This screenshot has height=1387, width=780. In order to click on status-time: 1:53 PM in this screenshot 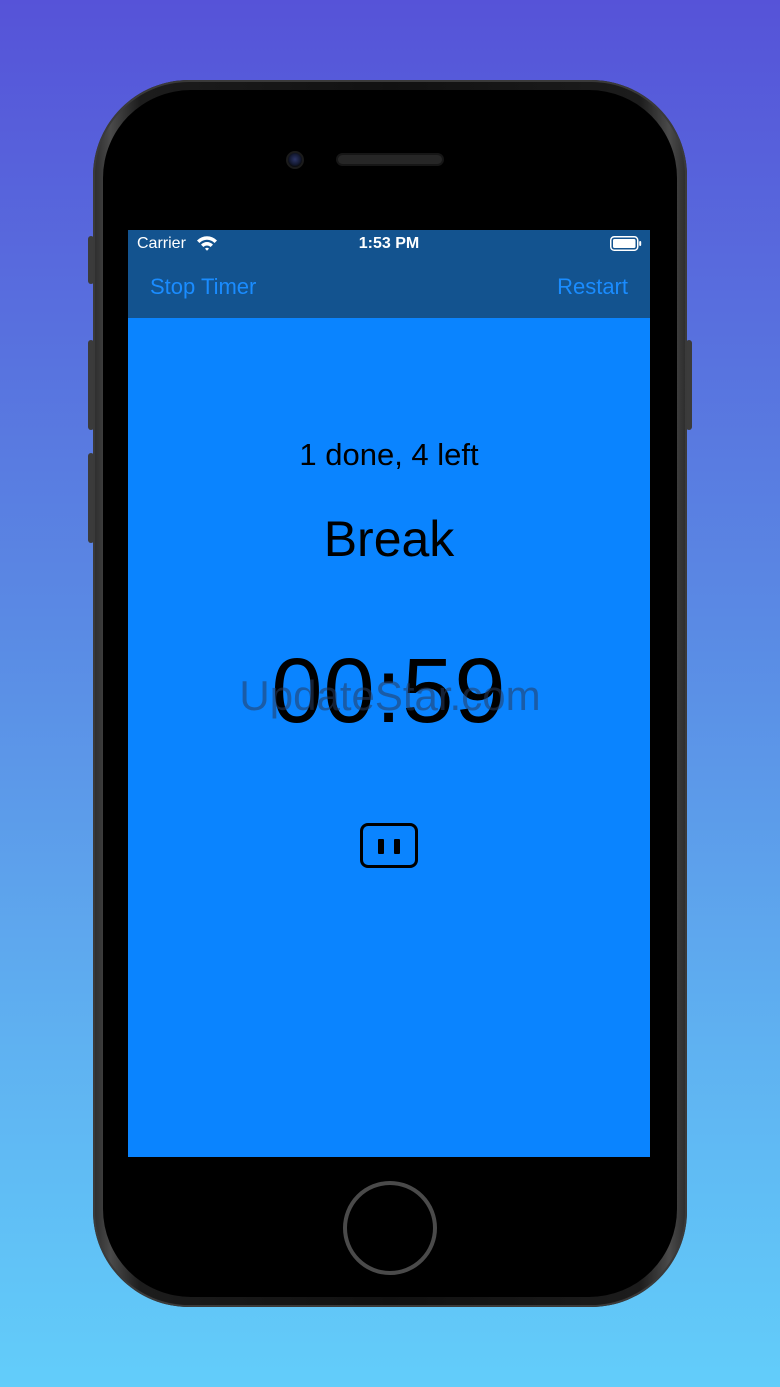, I will do `click(389, 243)`.